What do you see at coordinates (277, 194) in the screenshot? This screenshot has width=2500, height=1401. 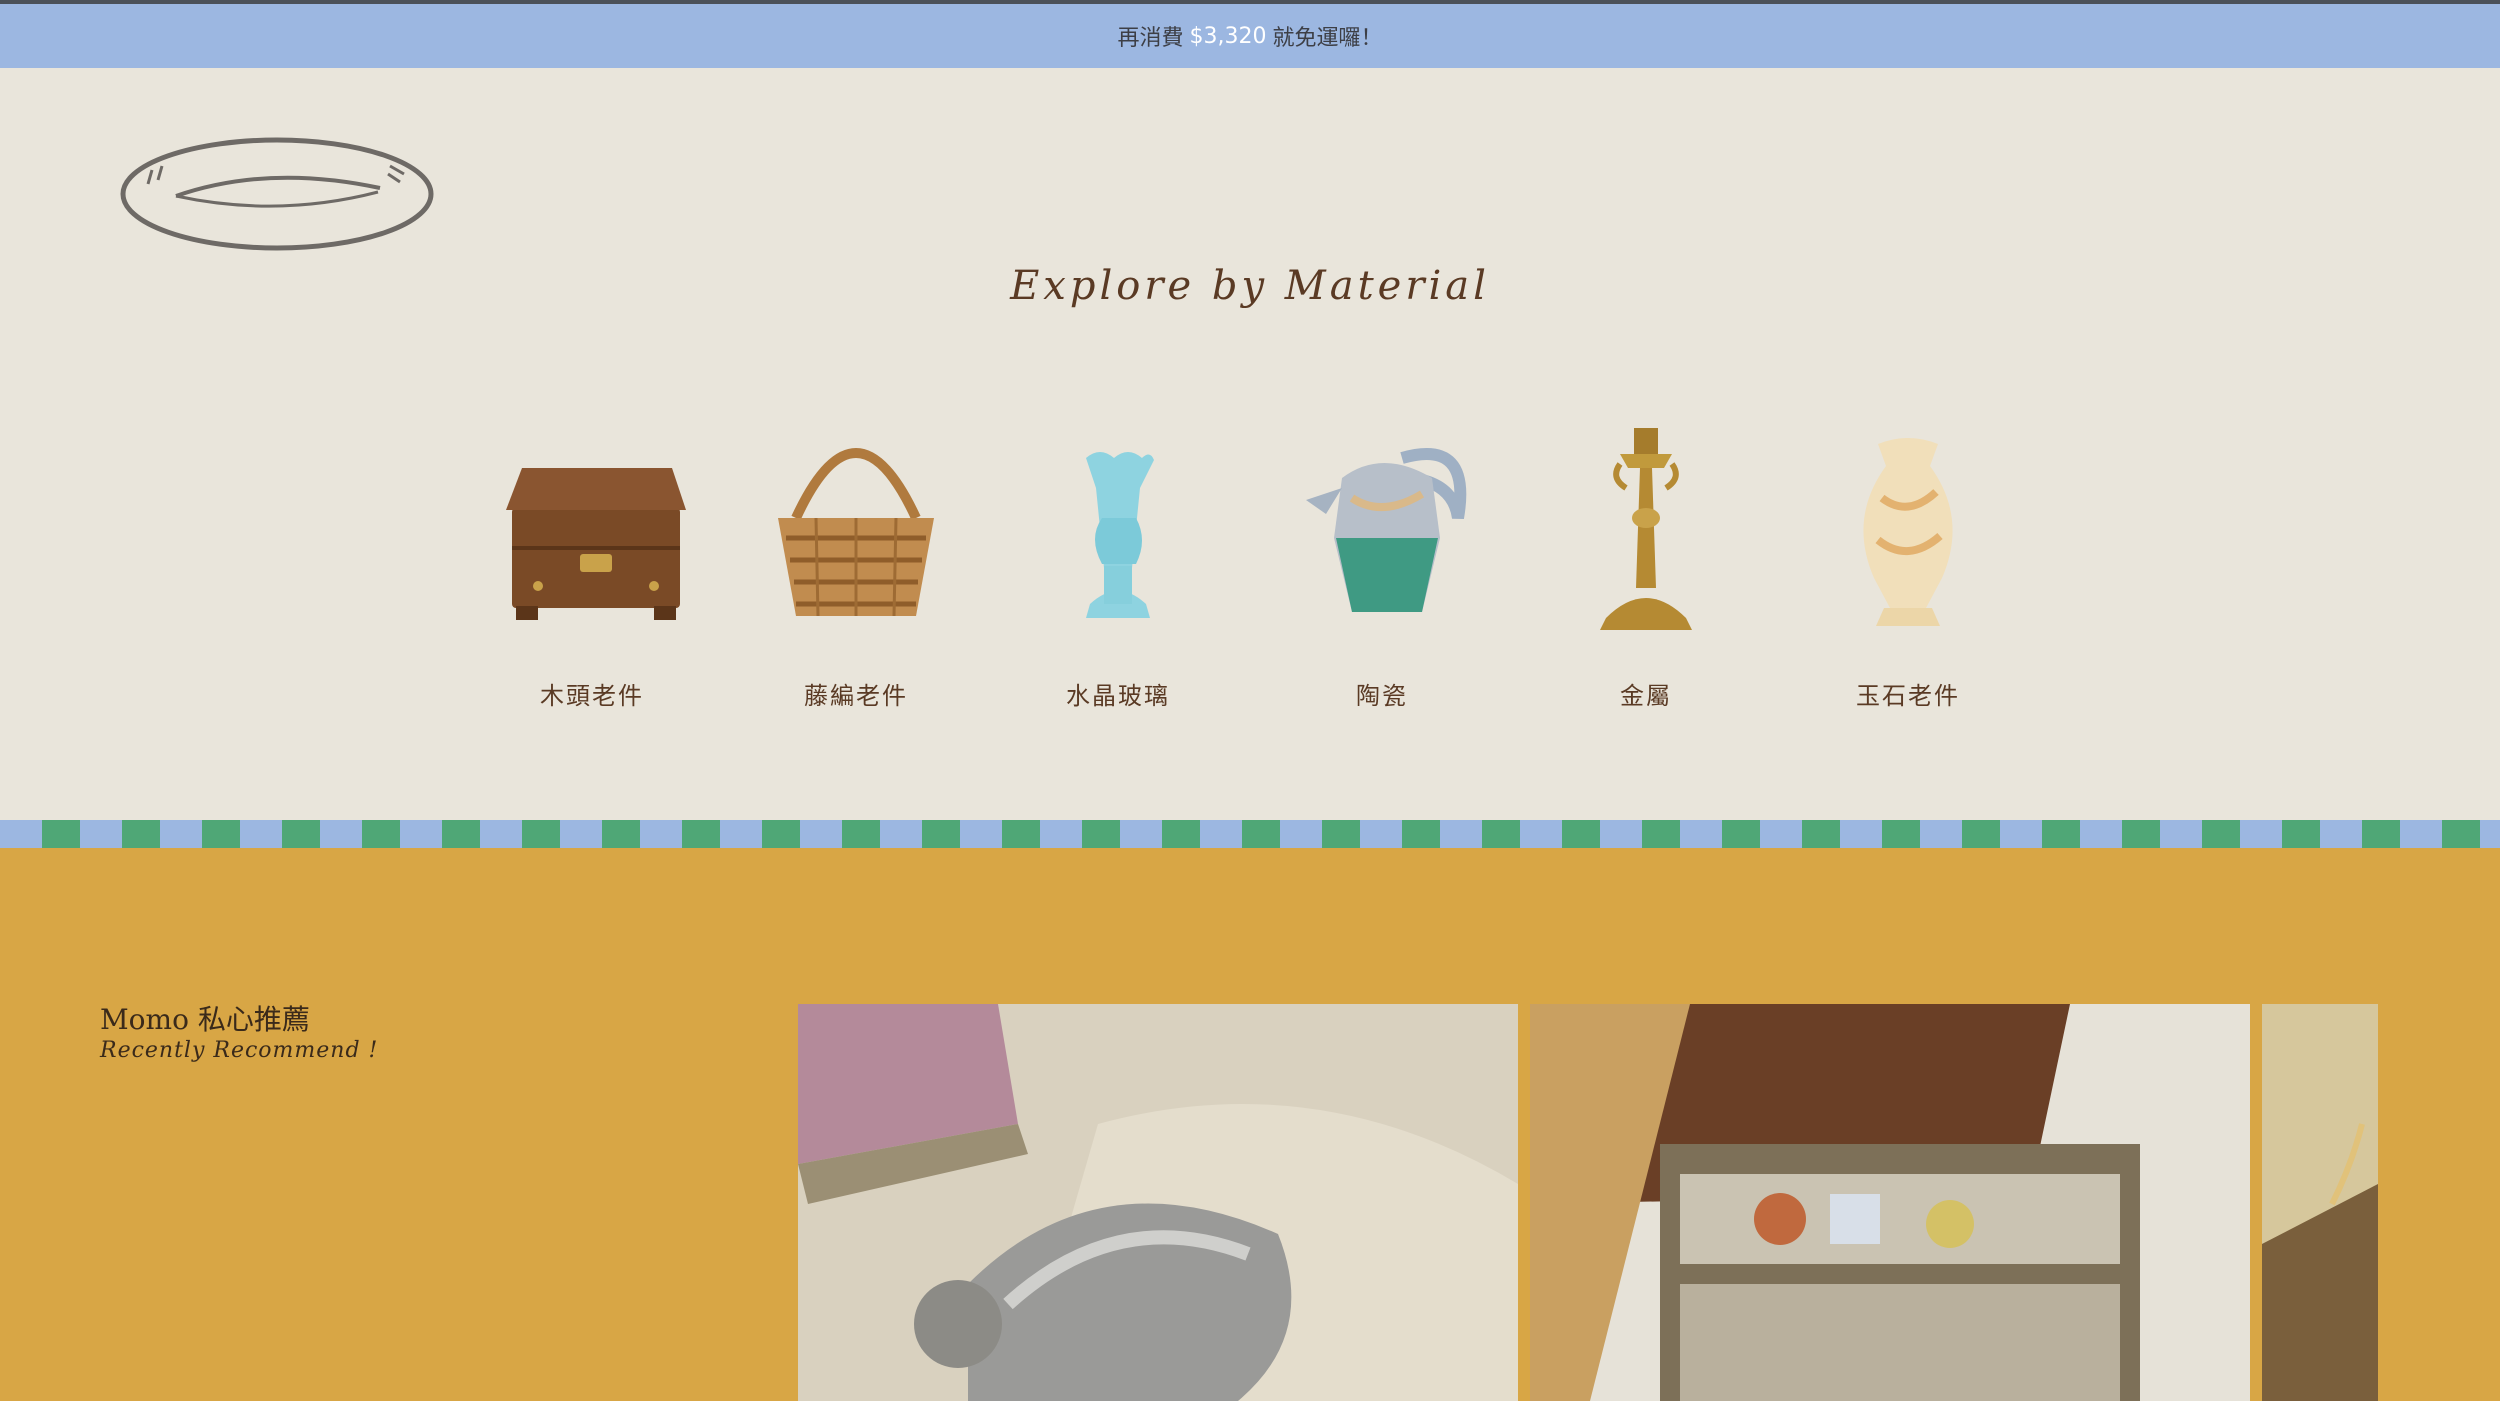 I see `plate-logo-icon` at bounding box center [277, 194].